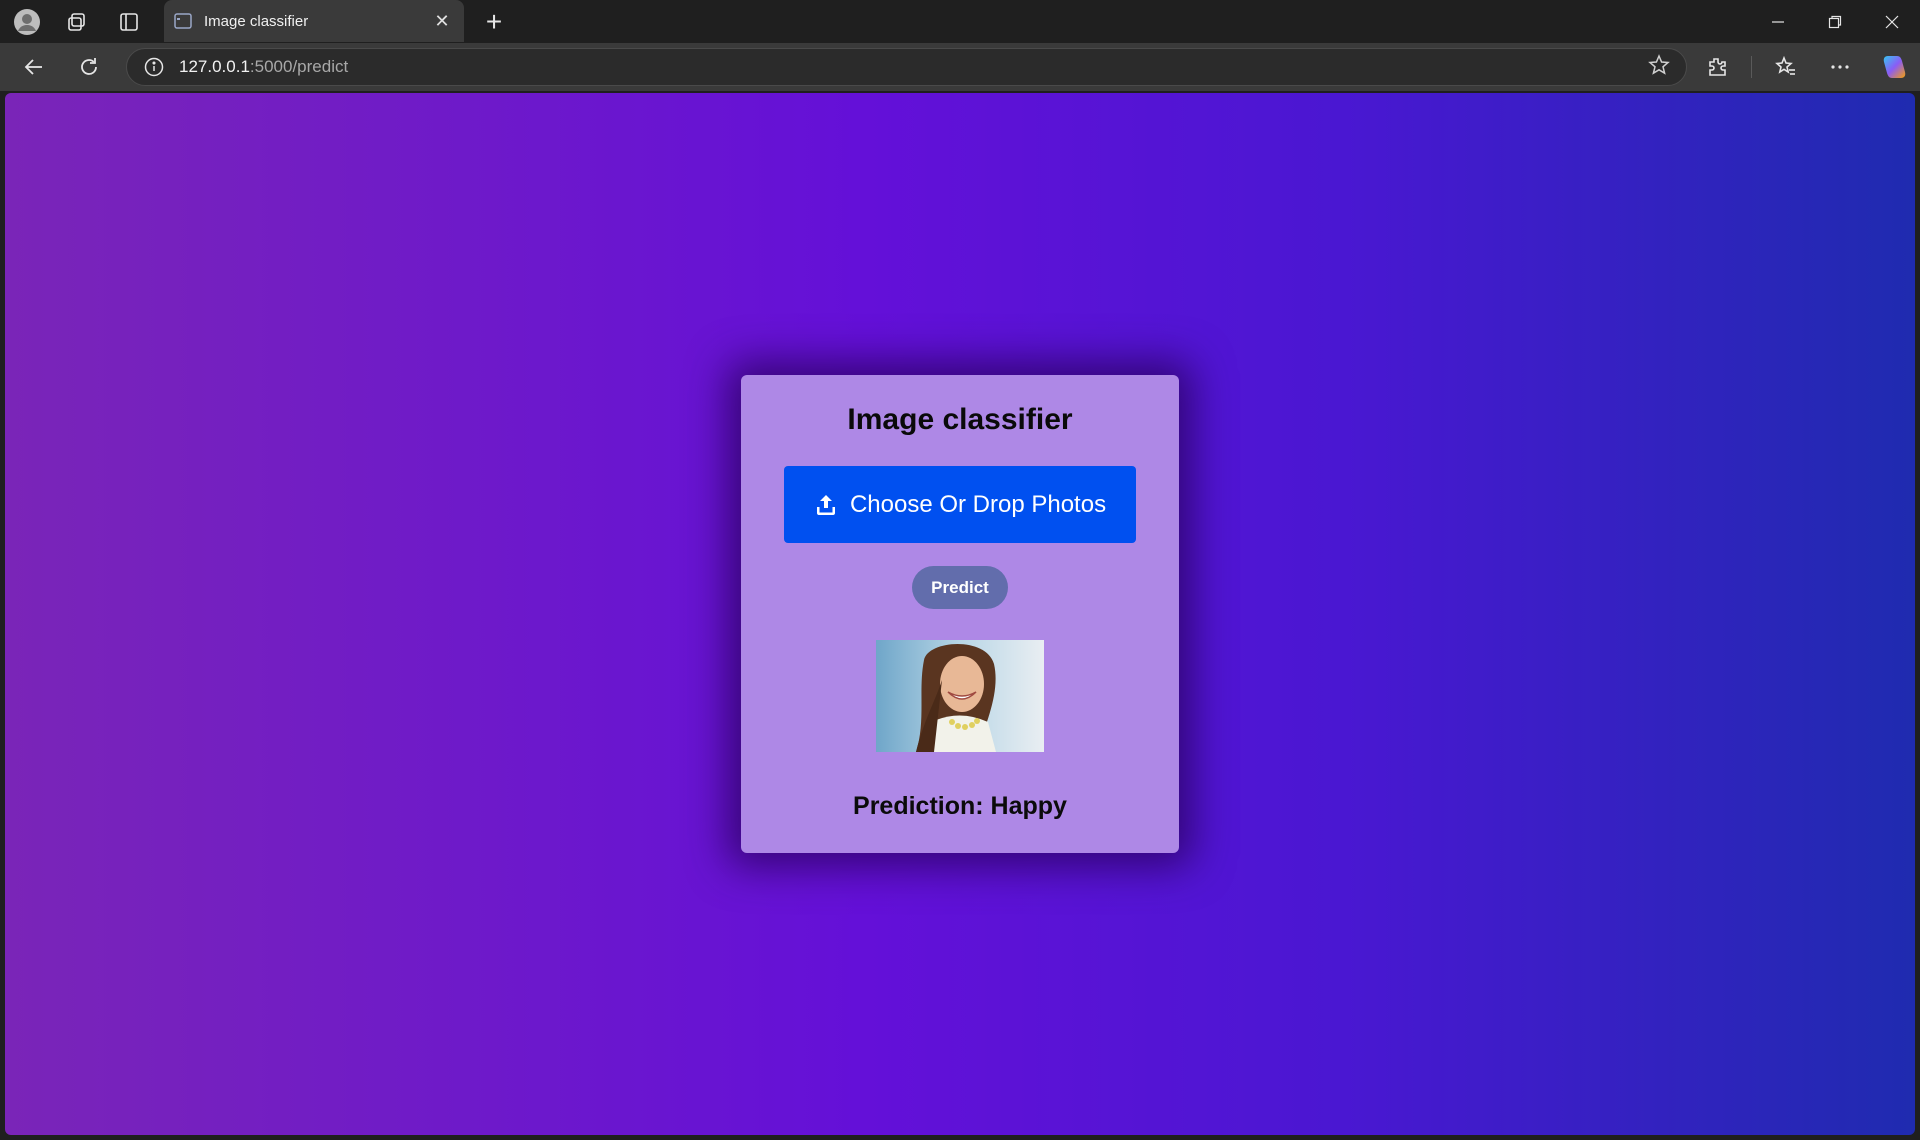 The height and width of the screenshot is (1140, 1920). What do you see at coordinates (314, 21) in the screenshot?
I see `active-tab: Image classifier ✕` at bounding box center [314, 21].